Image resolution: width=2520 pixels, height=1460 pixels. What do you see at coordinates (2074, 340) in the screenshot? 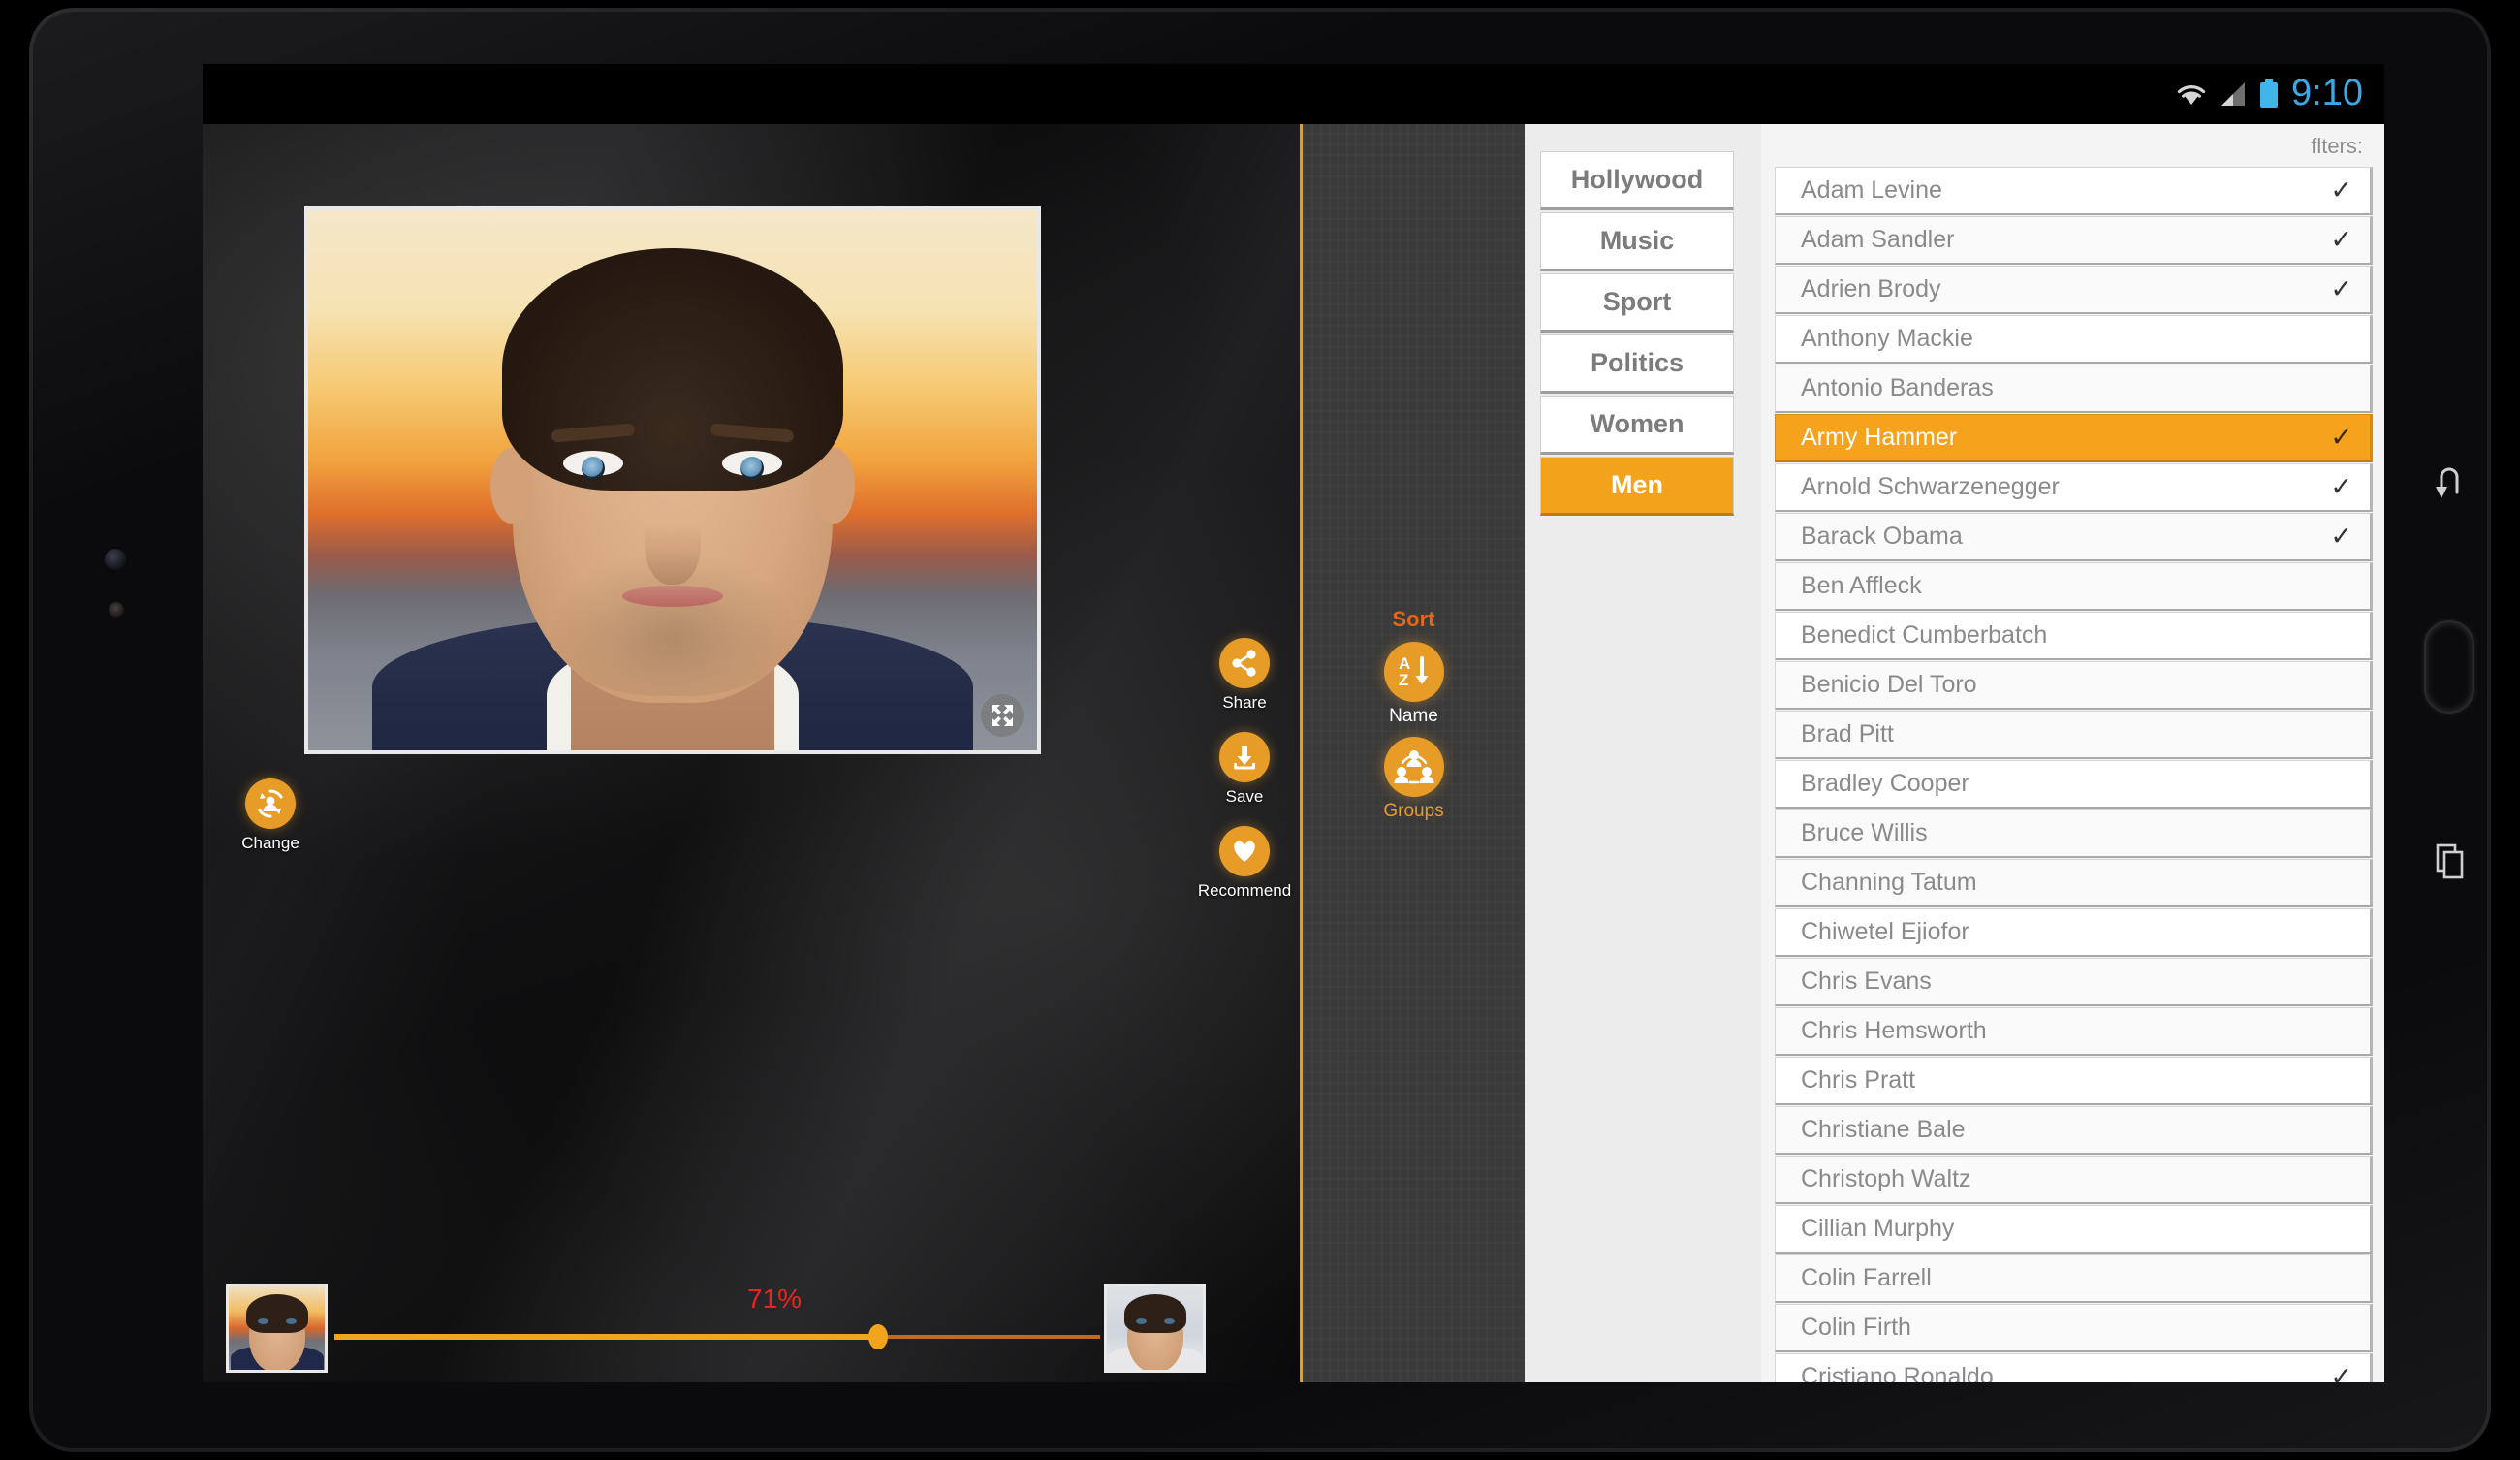
I see `name-row: Anthony Mackie` at bounding box center [2074, 340].